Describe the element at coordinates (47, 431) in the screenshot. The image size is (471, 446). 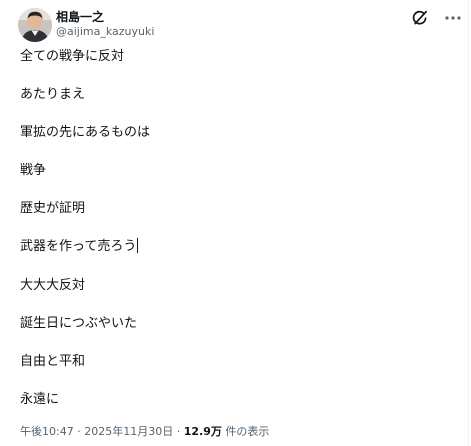
I see `post-time: 午後10:47` at that location.